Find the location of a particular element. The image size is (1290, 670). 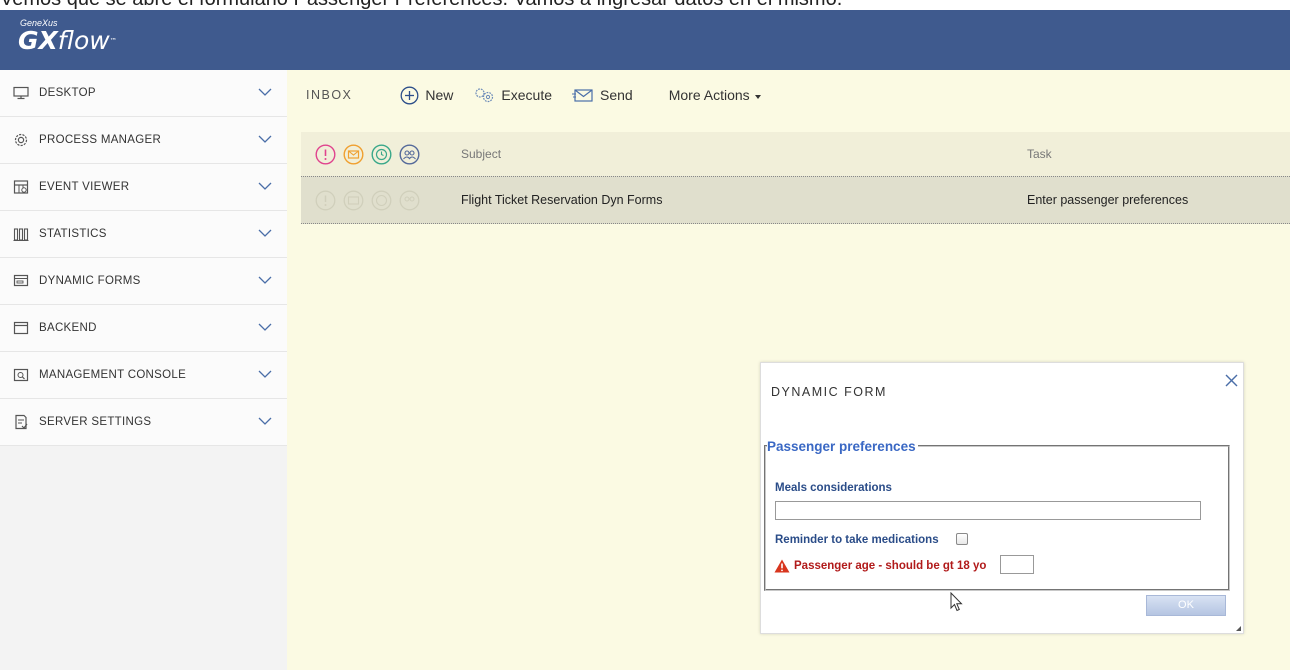

grid-header: Subject Task is located at coordinates (795, 154).